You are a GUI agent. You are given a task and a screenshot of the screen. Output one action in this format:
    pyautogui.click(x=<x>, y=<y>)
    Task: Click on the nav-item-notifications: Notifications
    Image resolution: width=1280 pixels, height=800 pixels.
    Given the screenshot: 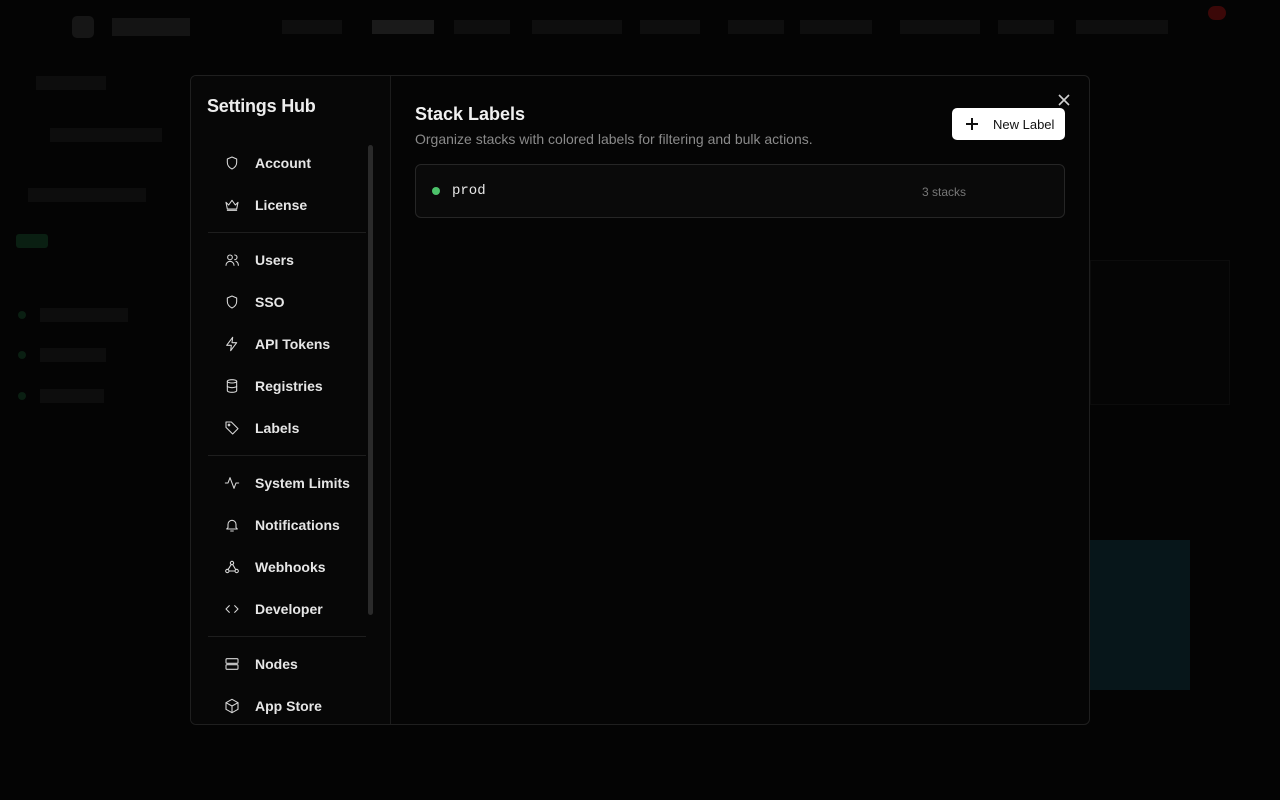 What is the action you would take?
    pyautogui.click(x=287, y=525)
    